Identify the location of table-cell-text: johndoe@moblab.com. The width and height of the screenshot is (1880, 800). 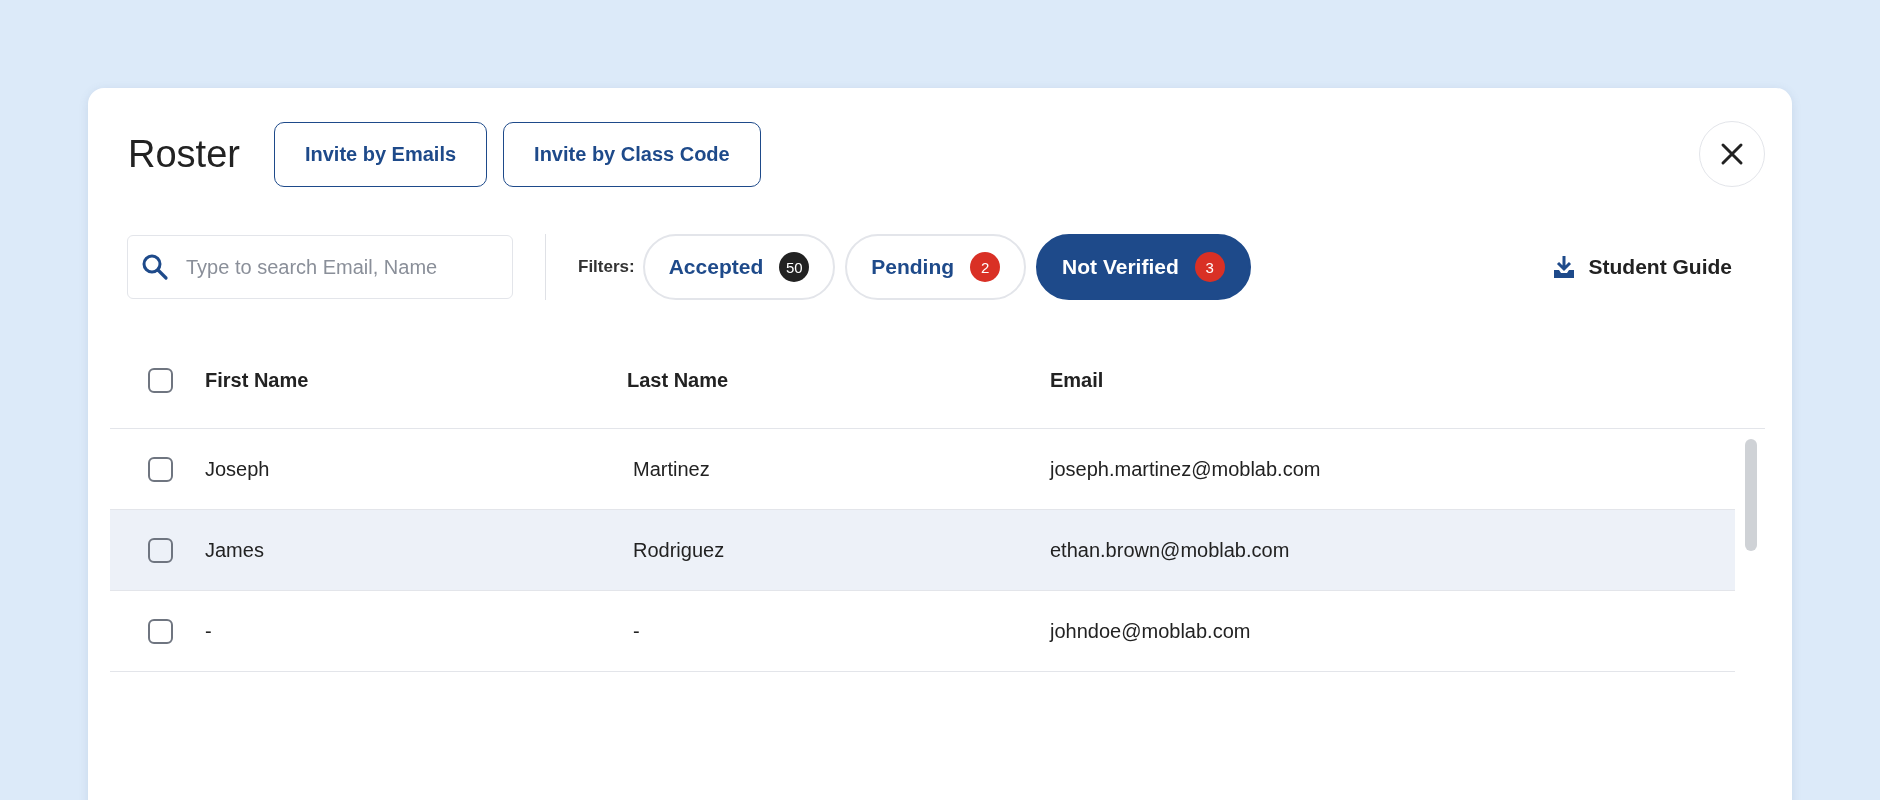
(1151, 631).